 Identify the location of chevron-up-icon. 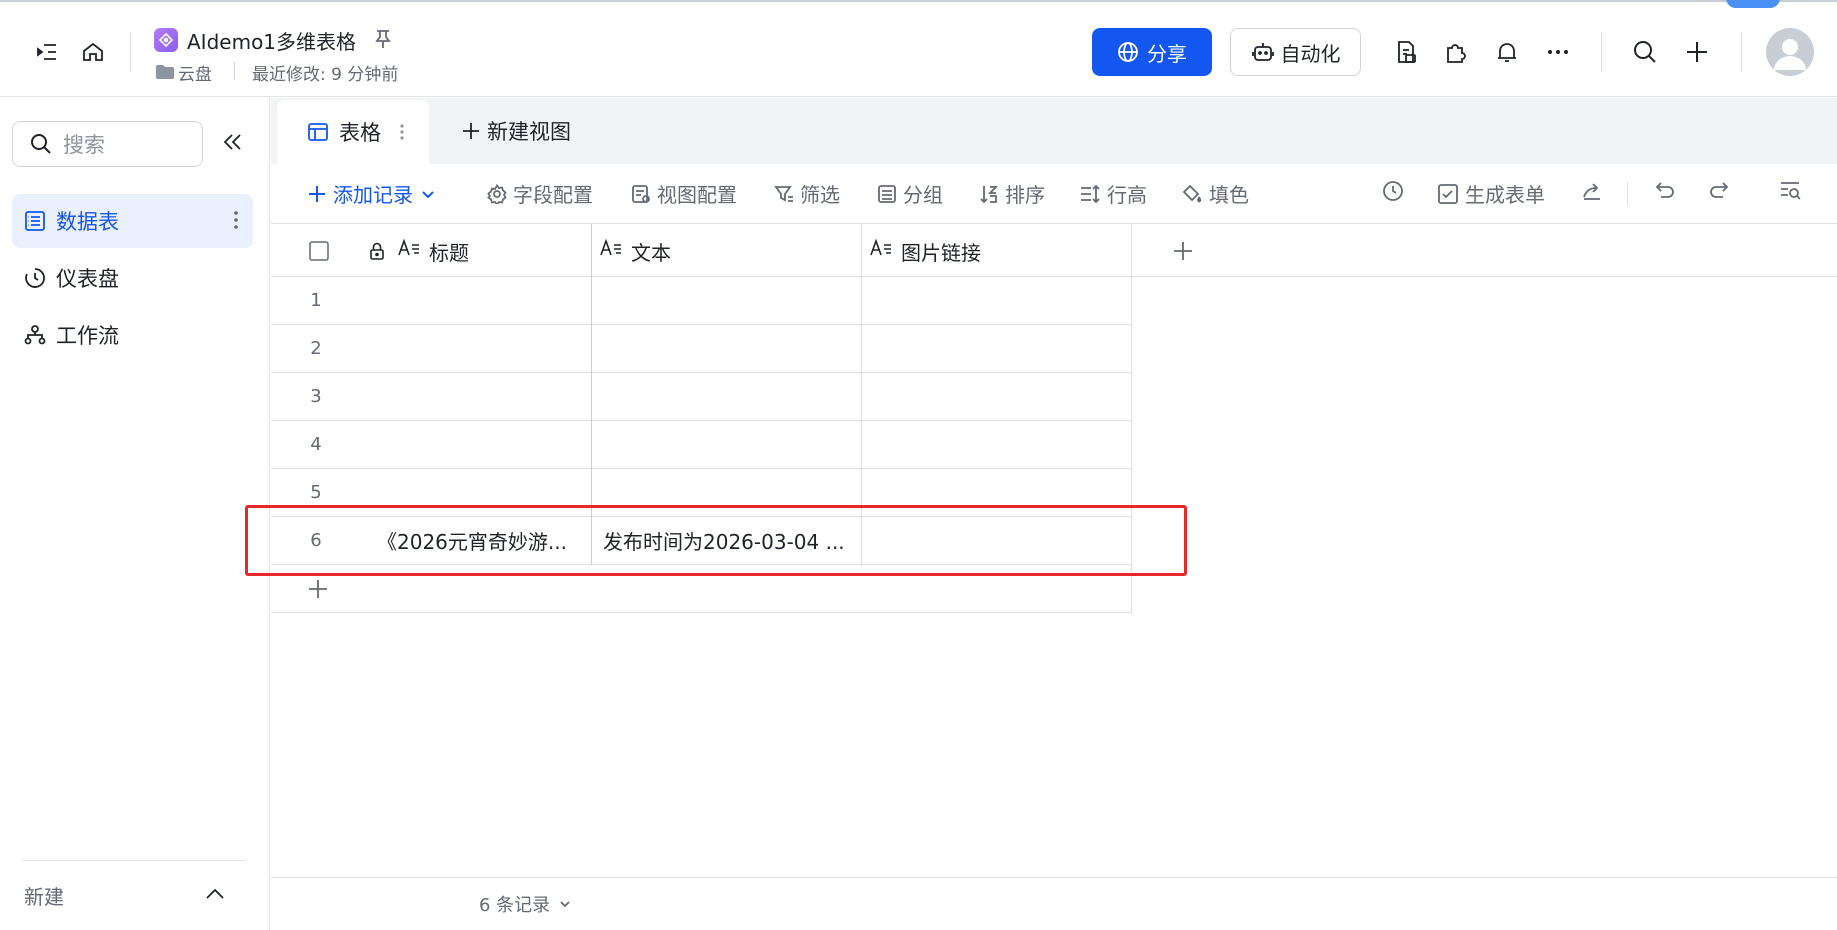
(215, 896).